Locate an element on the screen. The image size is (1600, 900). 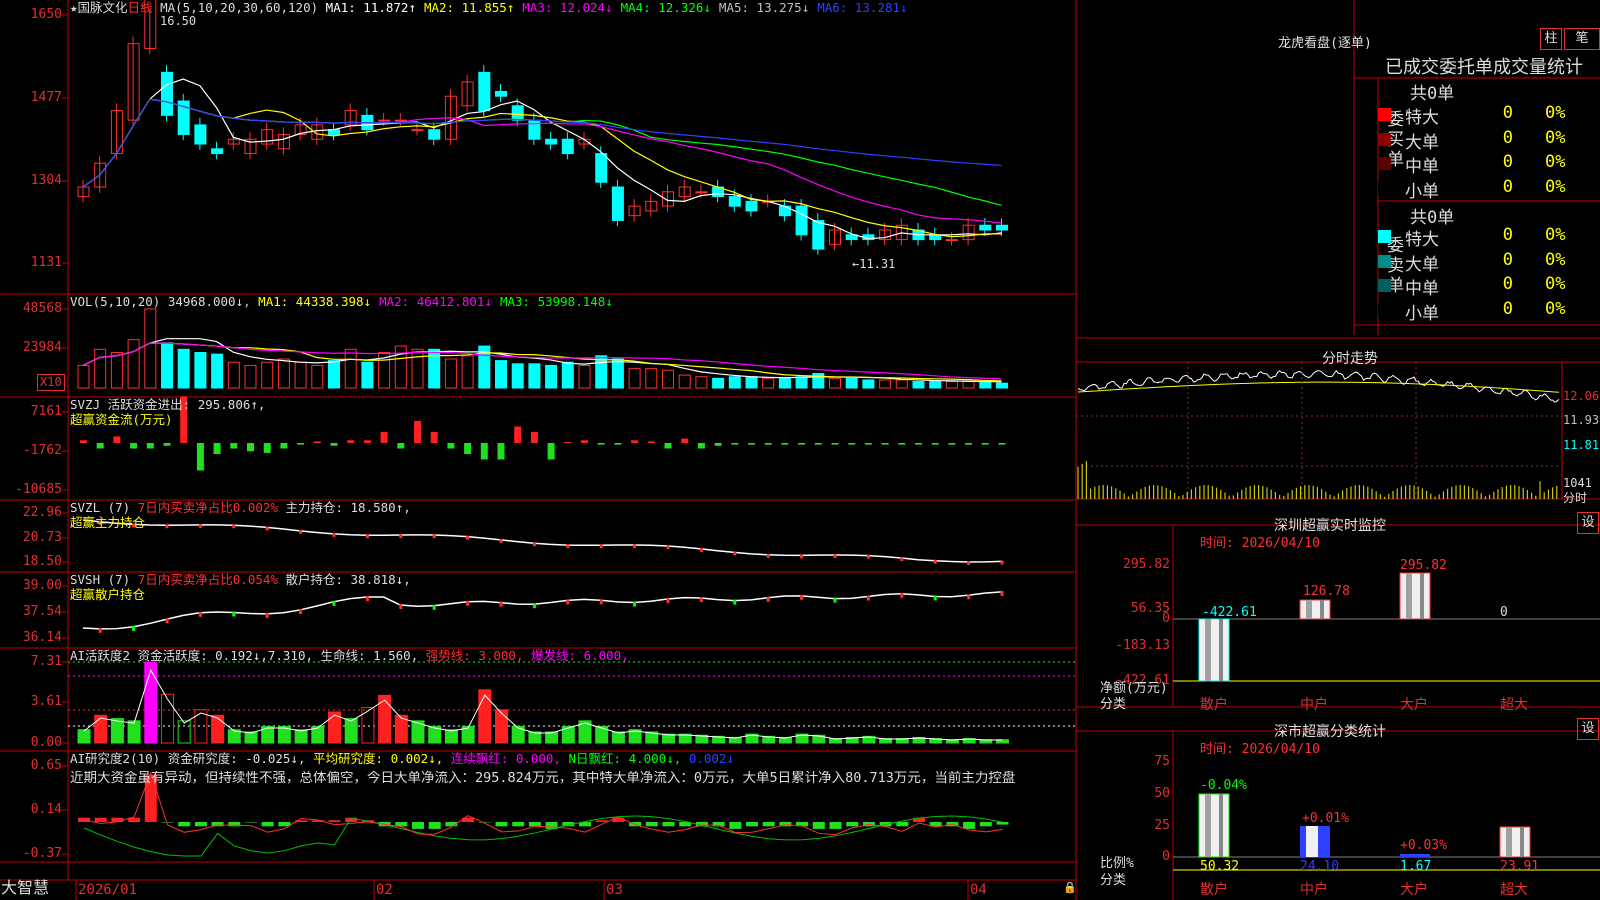
axis-tick-label: -10685 is located at coordinates (31, 489).